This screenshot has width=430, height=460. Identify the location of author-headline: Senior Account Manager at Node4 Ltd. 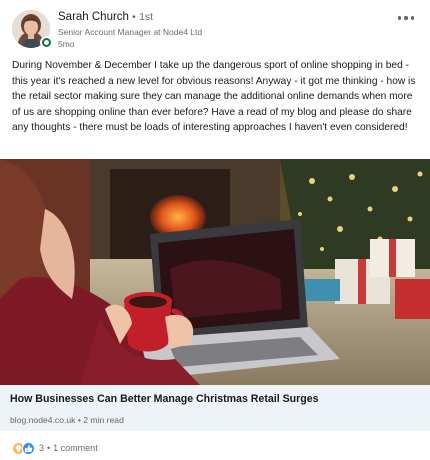
(130, 32).